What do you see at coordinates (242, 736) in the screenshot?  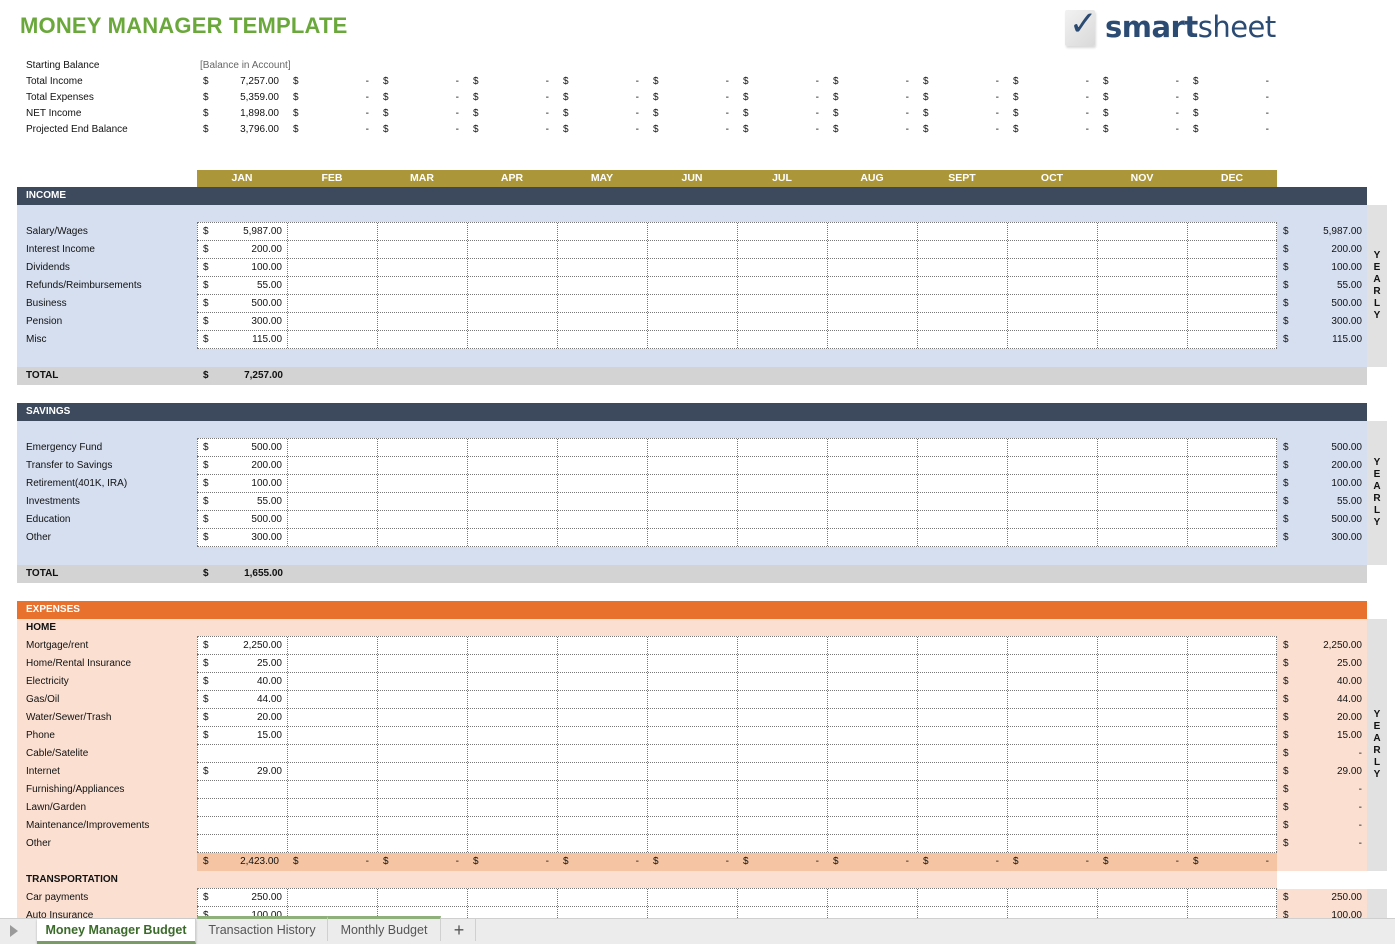 I see `jan-cell: $15.00` at bounding box center [242, 736].